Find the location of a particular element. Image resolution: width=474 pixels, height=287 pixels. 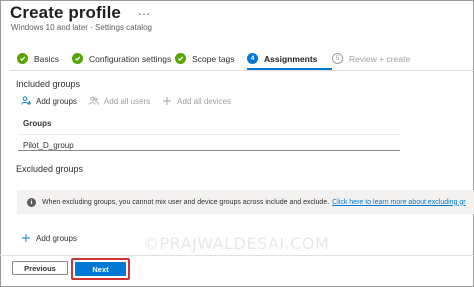

step-assignments: 4 Assignments is located at coordinates (289, 61).